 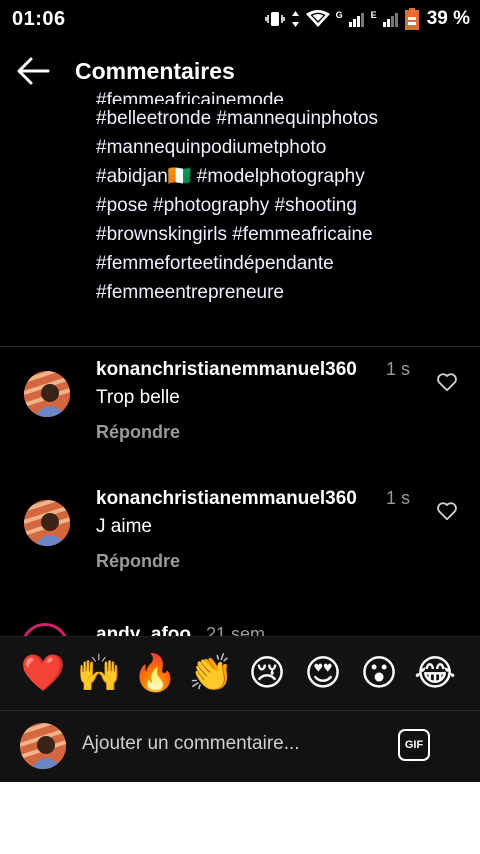 I want to click on signal-g-label: G, so click(x=339, y=15).